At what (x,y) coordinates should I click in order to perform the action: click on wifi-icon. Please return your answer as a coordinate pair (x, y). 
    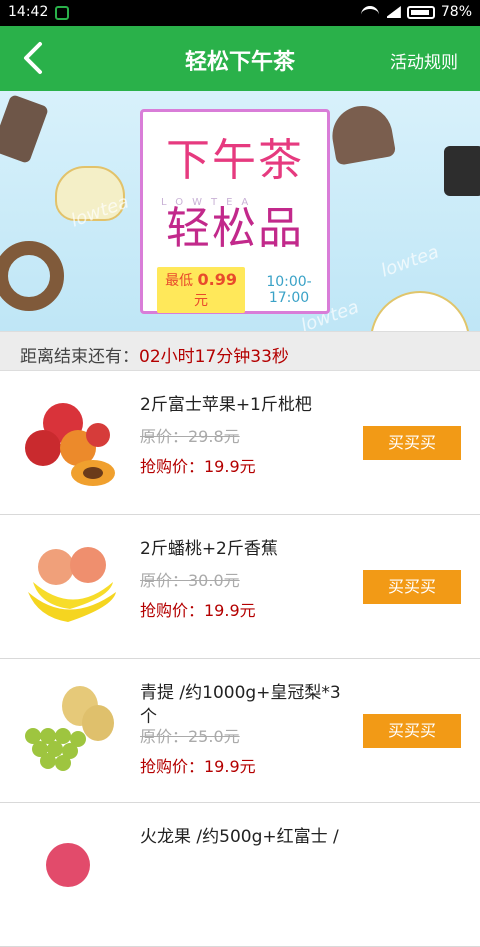
    Looking at the image, I should click on (369, 12).